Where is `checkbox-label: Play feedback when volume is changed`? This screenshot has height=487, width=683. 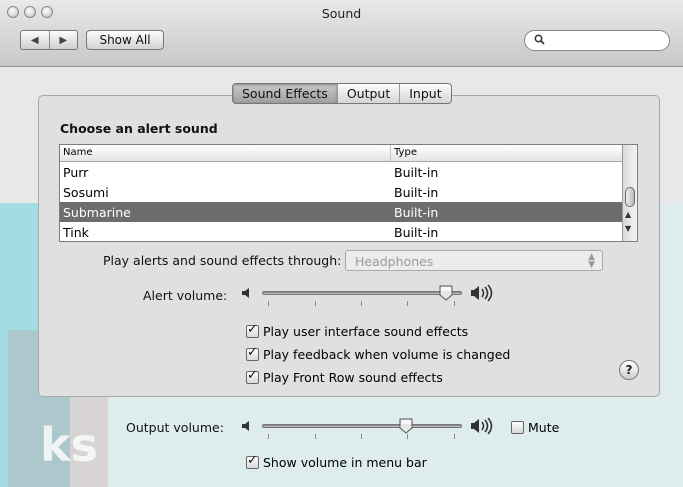 checkbox-label: Play feedback when volume is changed is located at coordinates (387, 354).